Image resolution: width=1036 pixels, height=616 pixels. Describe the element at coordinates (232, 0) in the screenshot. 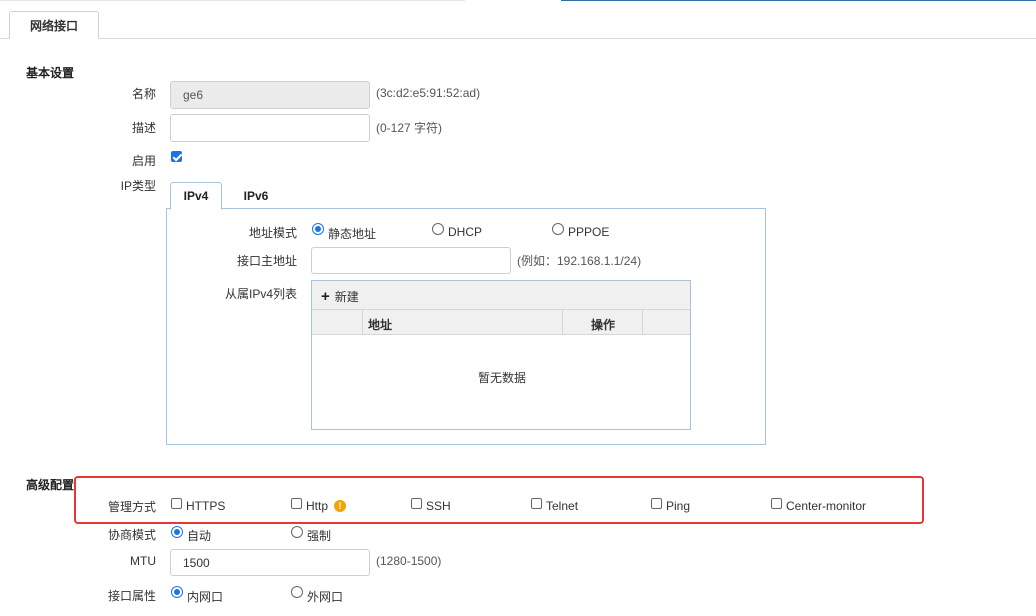

I see `top-divider-left` at that location.